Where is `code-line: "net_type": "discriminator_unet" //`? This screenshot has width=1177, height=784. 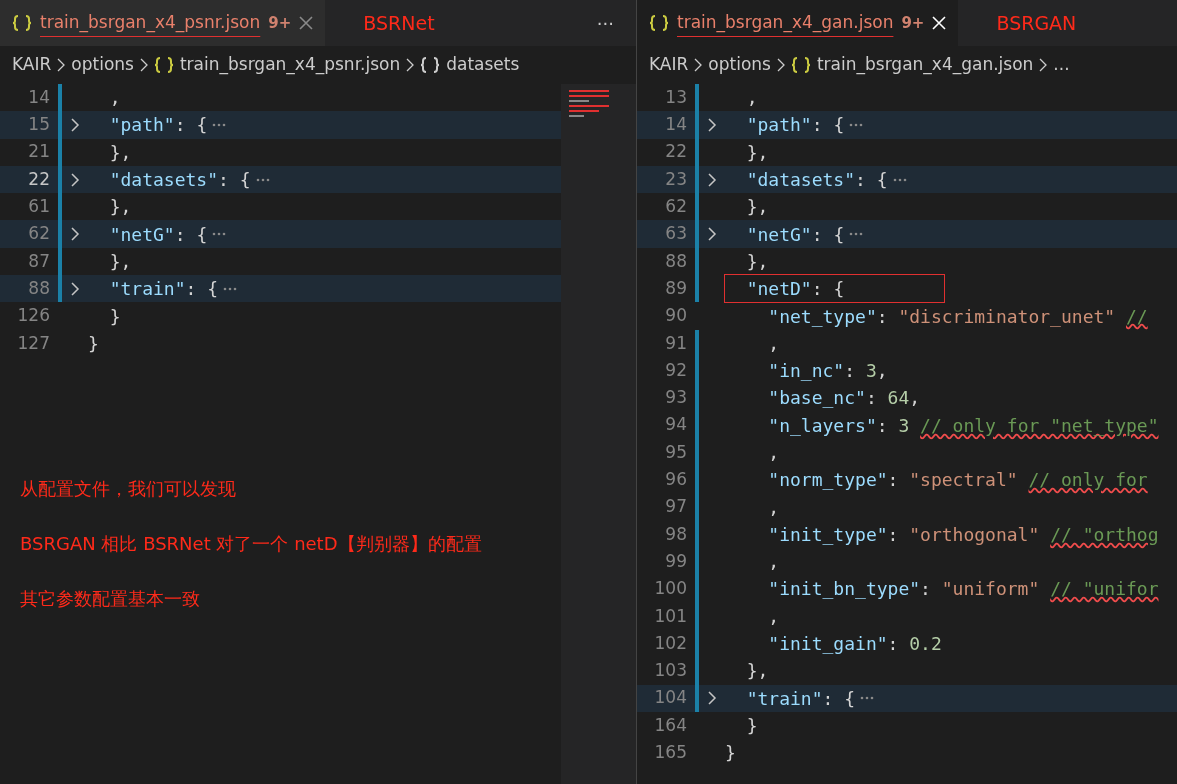 code-line: "net_type": "discriminator_unet" // is located at coordinates (957, 316).